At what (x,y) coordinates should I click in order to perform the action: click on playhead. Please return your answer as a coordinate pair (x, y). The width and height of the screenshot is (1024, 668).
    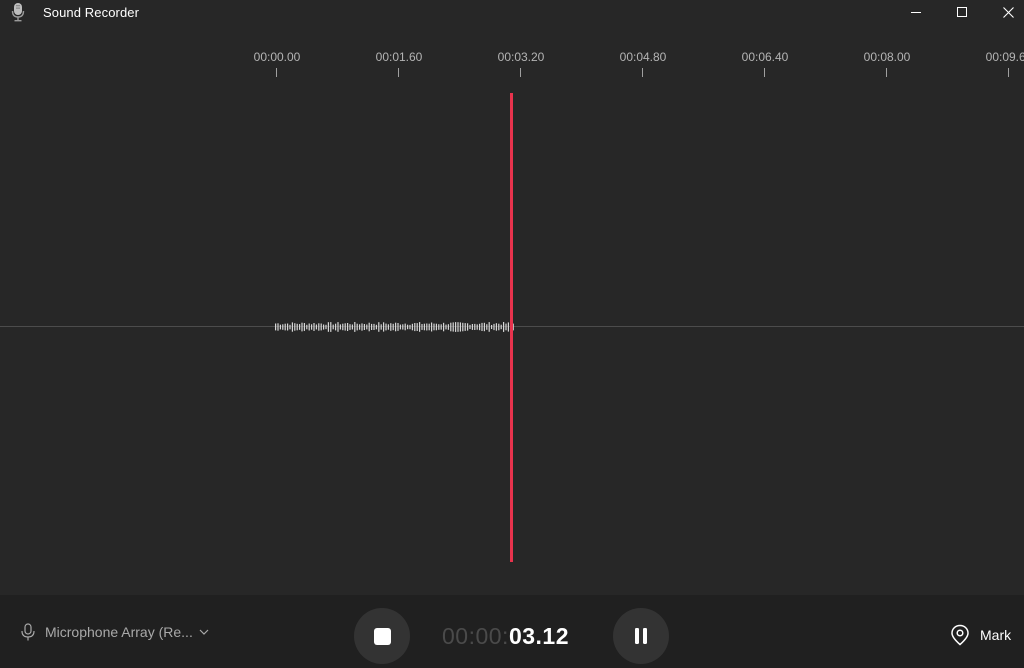
    Looking at the image, I should click on (511, 327).